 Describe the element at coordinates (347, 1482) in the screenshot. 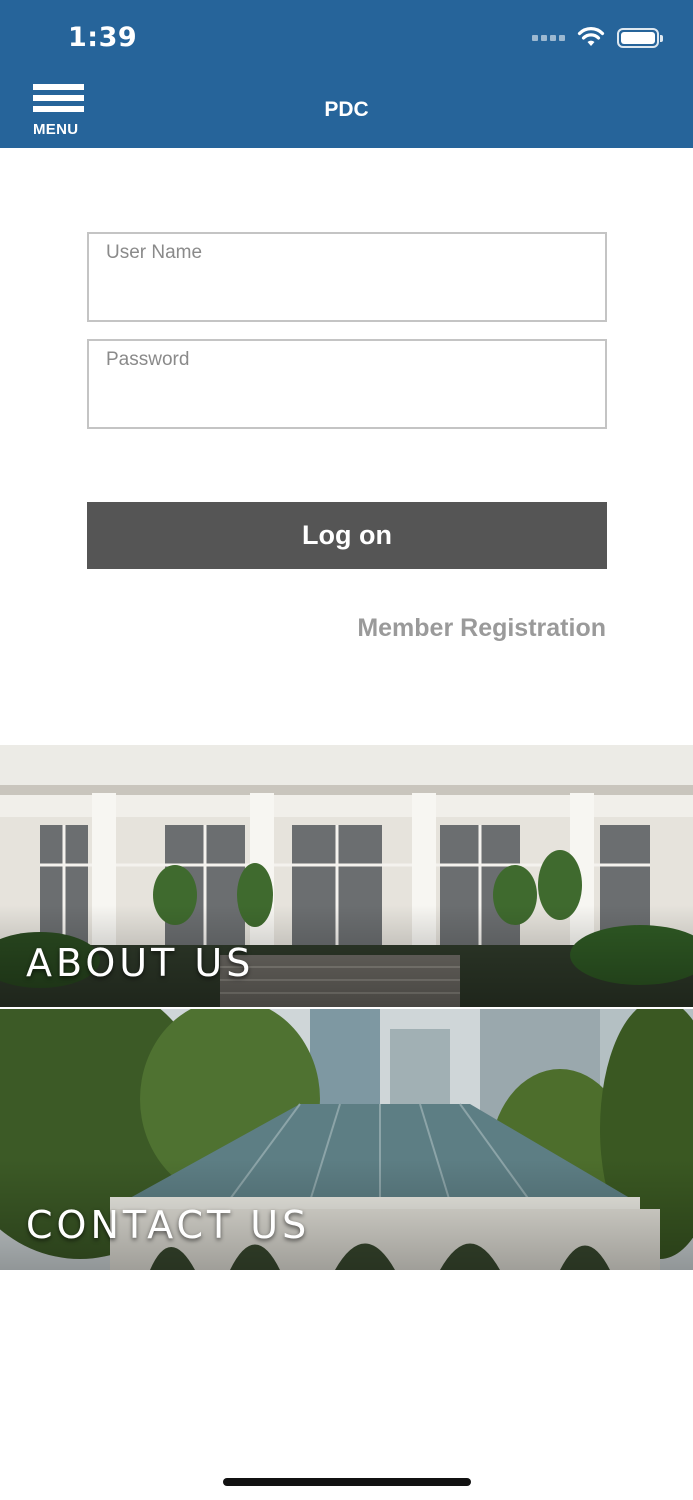

I see `home-indicator` at that location.